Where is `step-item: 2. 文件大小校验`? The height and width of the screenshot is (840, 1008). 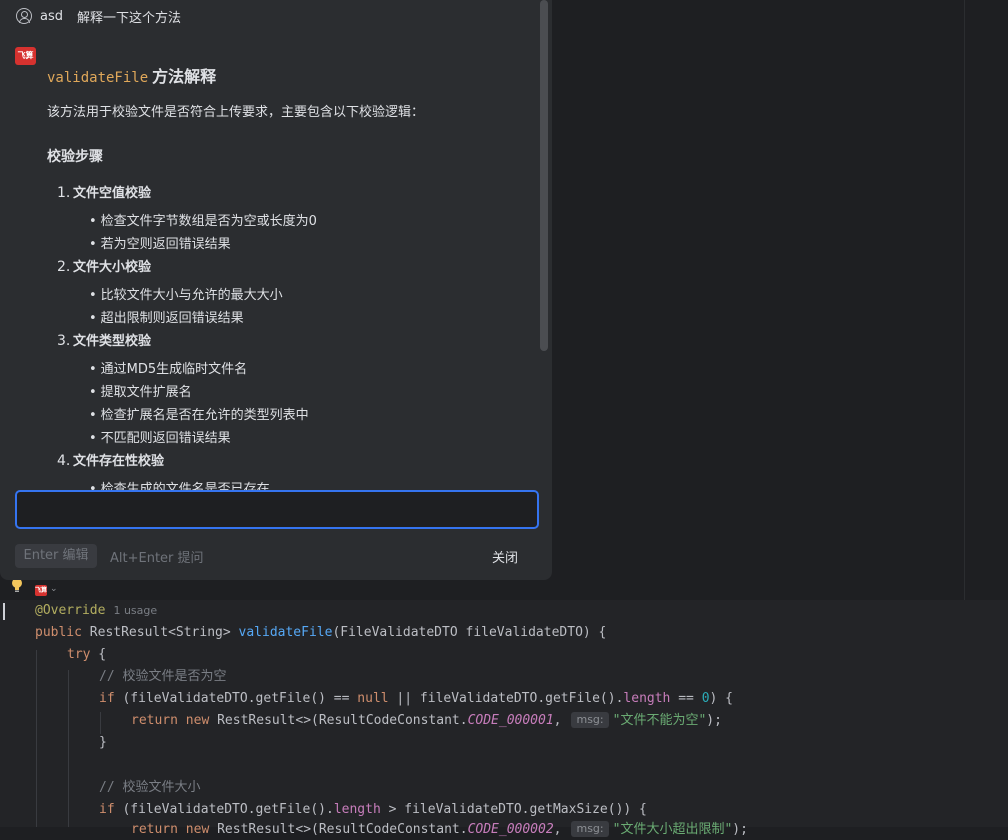 step-item: 2. 文件大小校验 is located at coordinates (104, 267).